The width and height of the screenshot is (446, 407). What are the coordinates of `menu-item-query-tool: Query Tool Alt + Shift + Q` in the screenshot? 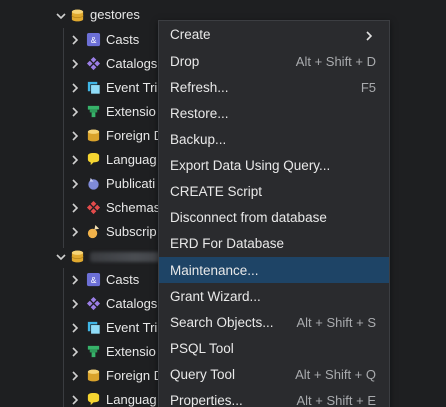 It's located at (274, 374).